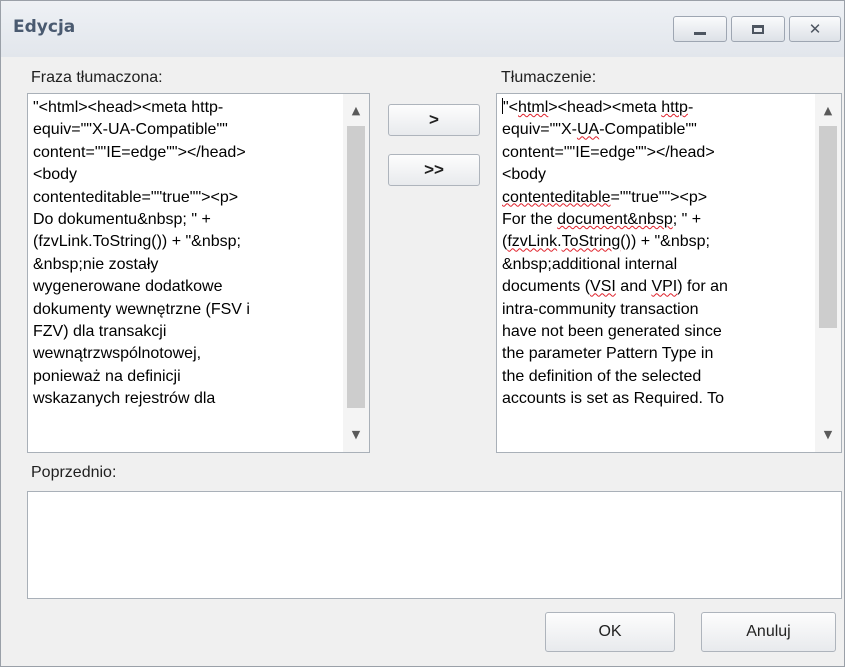  I want to click on translation-line: contenteditable=""true""><p>, so click(658, 198).